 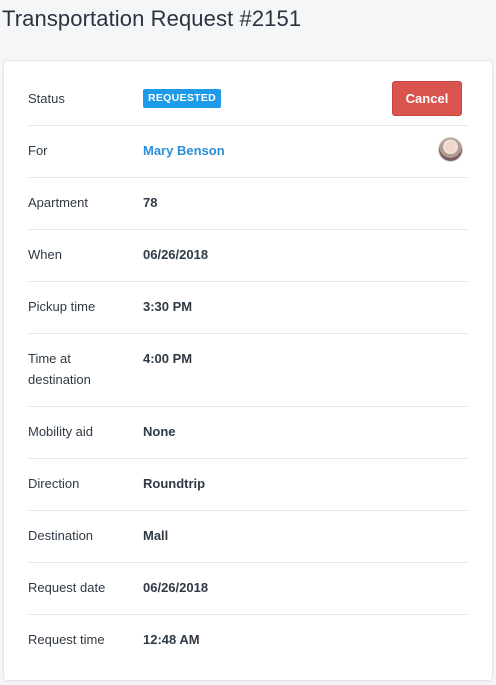 What do you see at coordinates (66, 639) in the screenshot?
I see `request-time-label: Request time` at bounding box center [66, 639].